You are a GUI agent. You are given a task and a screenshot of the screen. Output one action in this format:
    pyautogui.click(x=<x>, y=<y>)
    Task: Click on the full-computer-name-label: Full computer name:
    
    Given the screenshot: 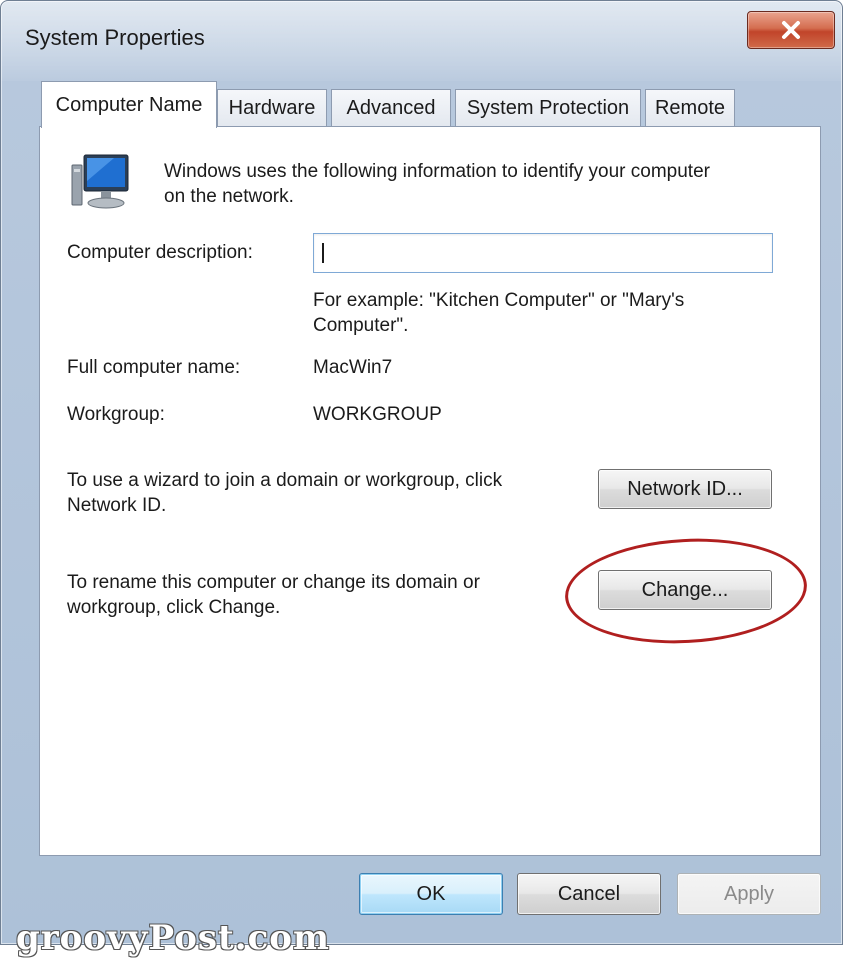 What is the action you would take?
    pyautogui.click(x=154, y=367)
    